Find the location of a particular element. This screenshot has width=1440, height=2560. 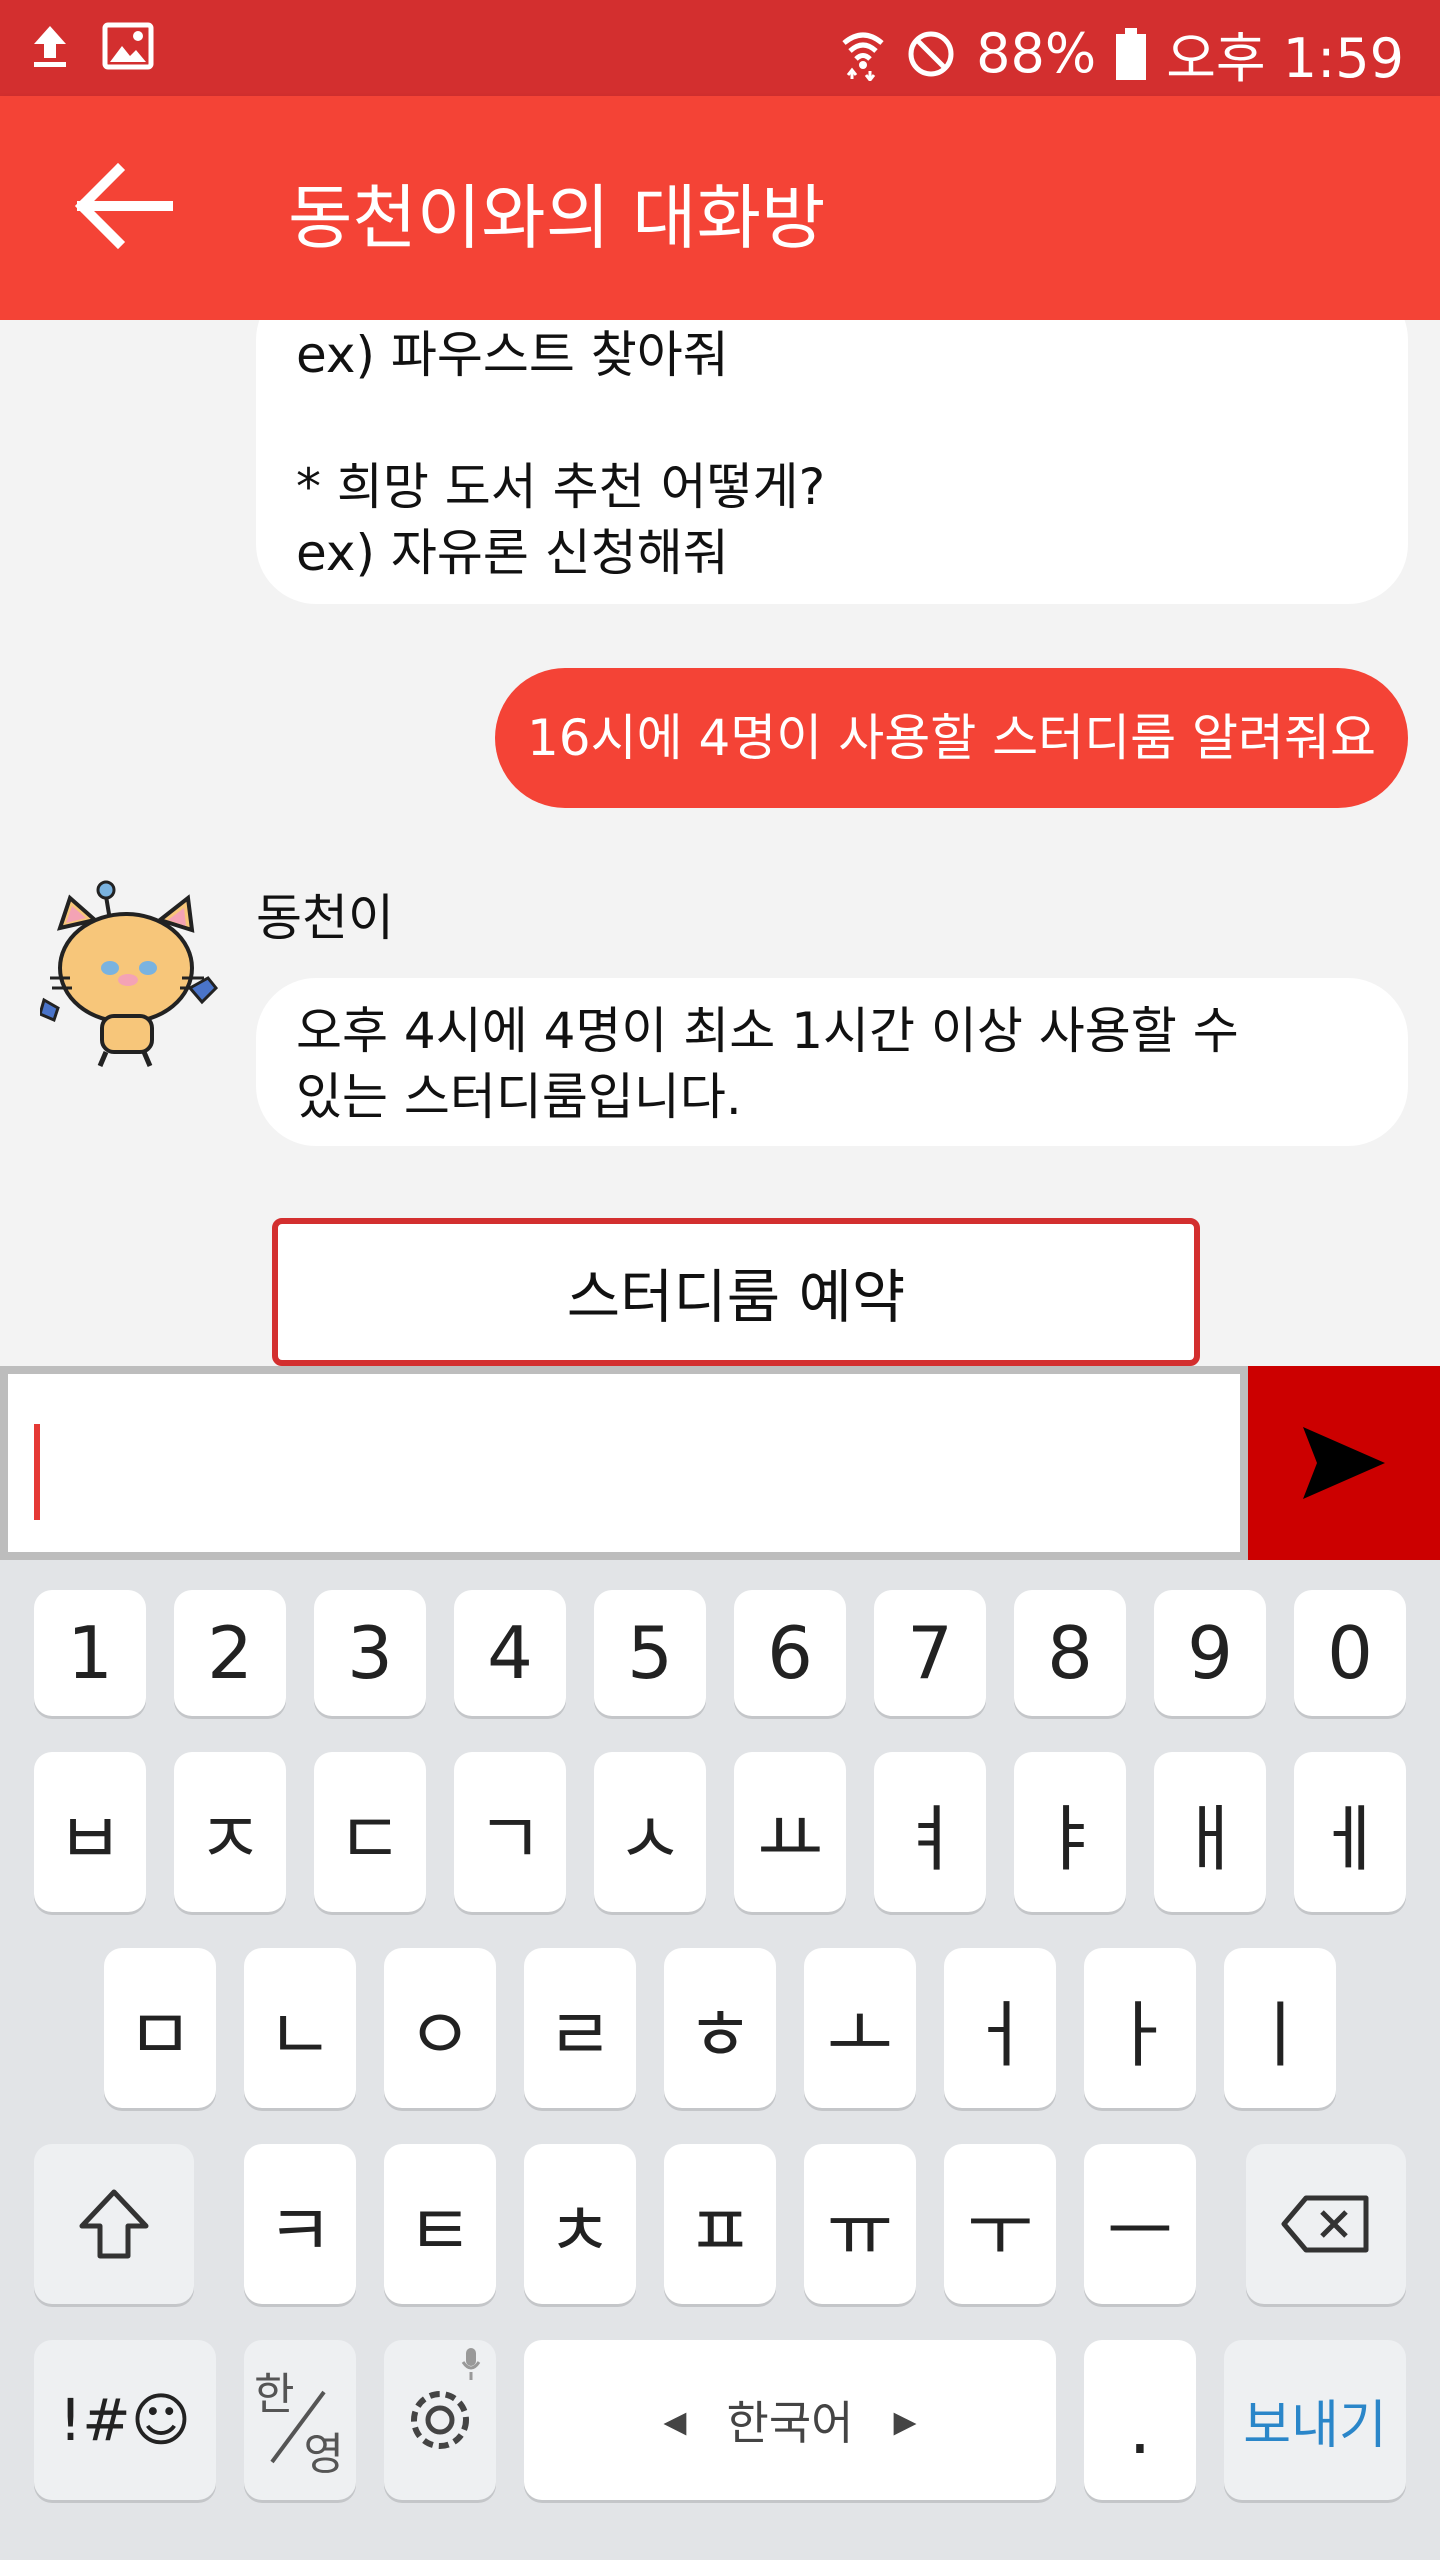

key: ㅍ is located at coordinates (720, 2224).